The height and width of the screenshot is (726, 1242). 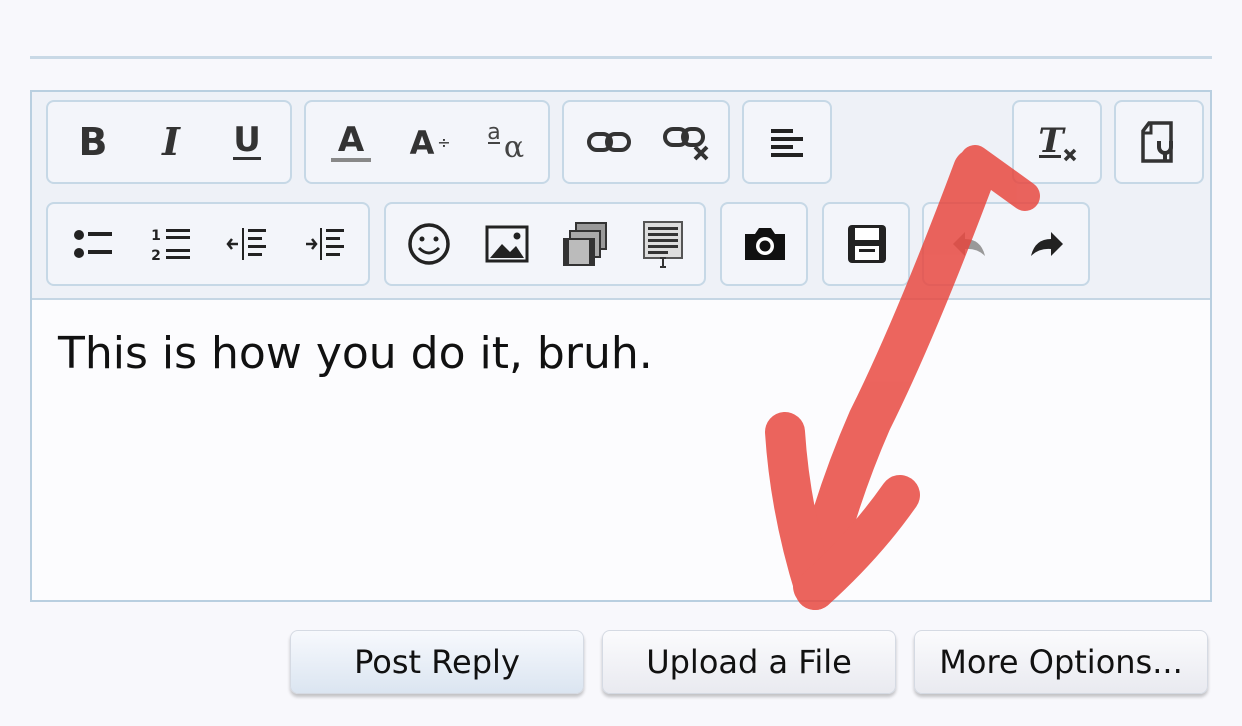 I want to click on post-reply-button: Post Reply, so click(x=437, y=662).